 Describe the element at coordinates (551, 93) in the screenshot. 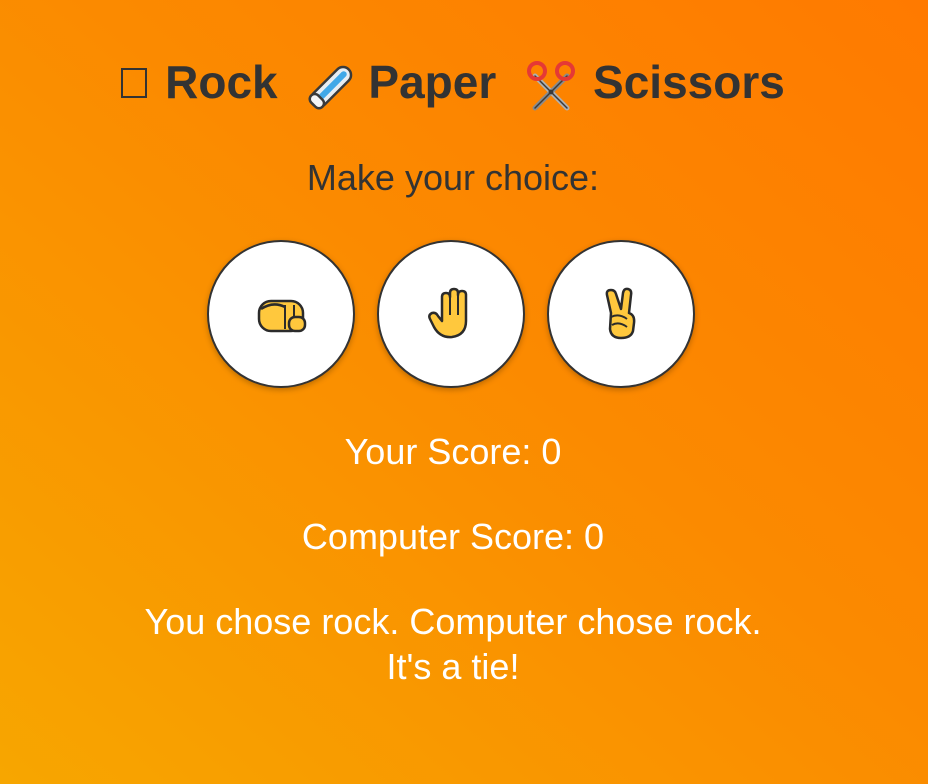

I see `scissors-icon` at that location.